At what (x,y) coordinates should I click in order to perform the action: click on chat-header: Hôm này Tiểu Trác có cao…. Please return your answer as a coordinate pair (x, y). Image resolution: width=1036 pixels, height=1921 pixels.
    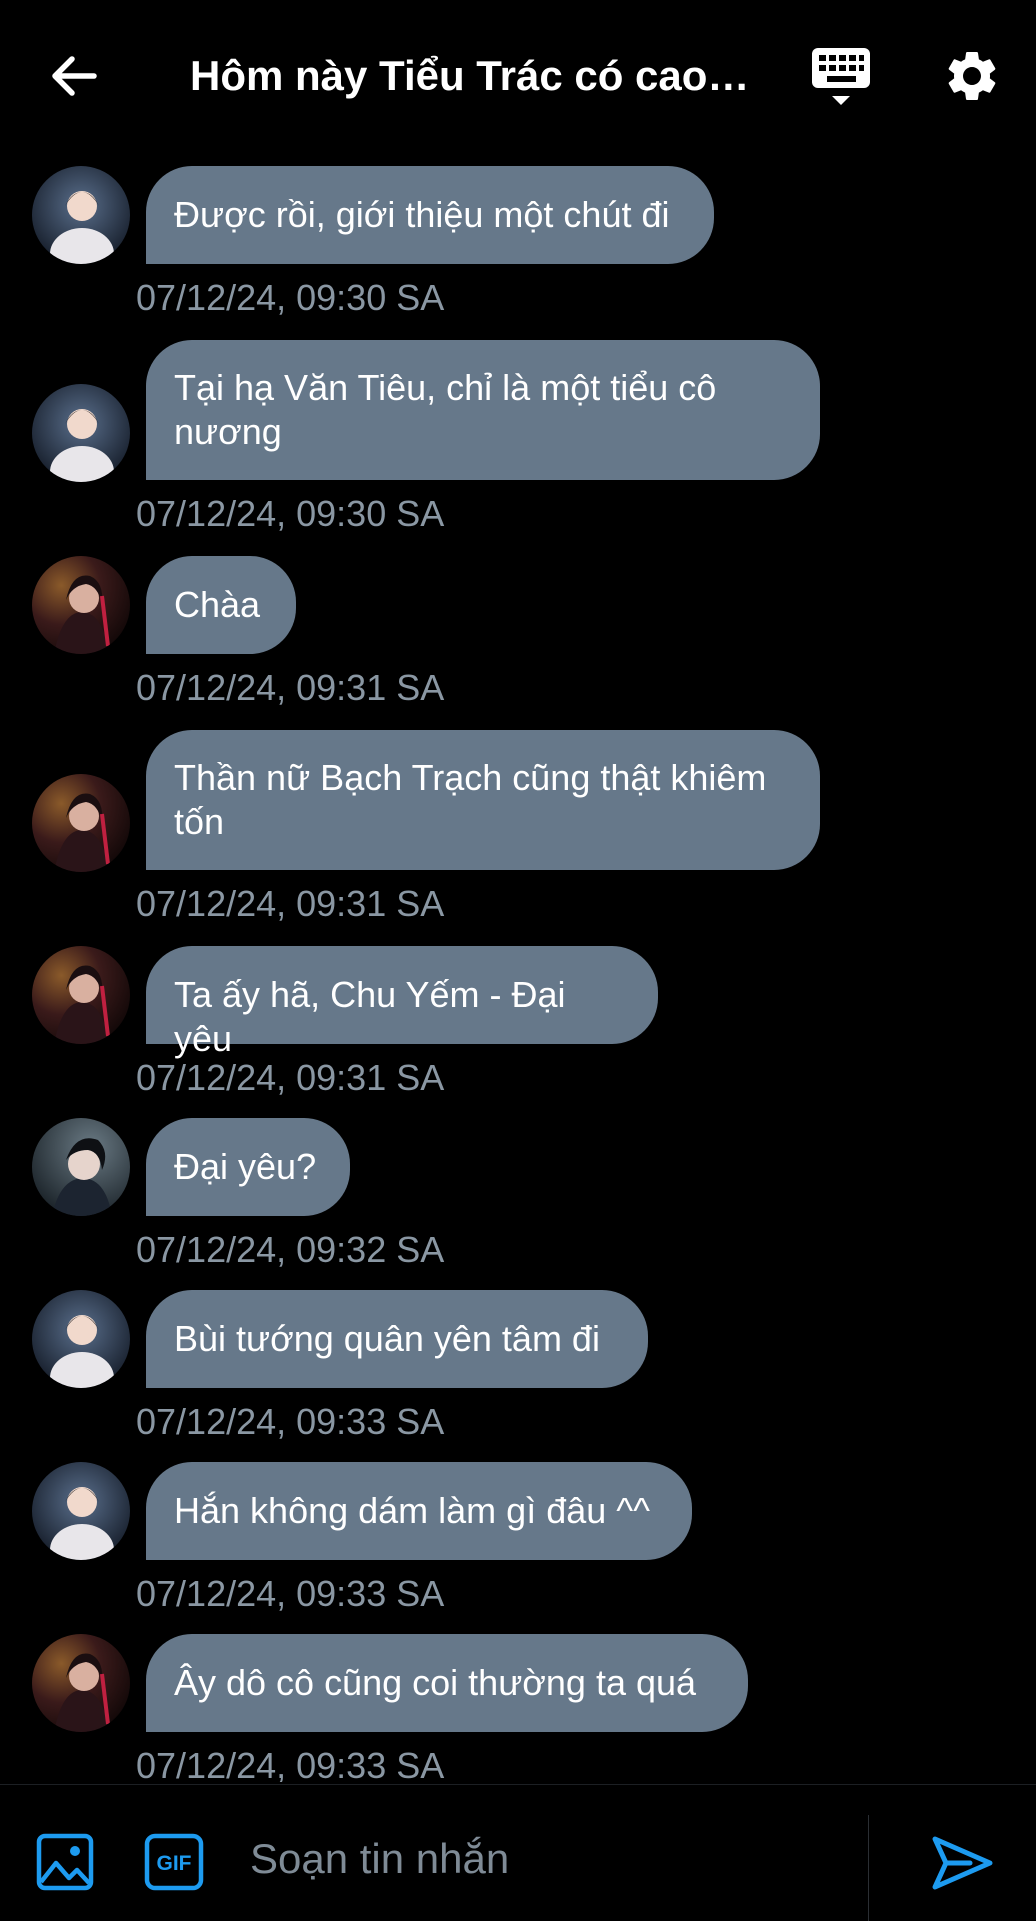
    Looking at the image, I should click on (518, 75).